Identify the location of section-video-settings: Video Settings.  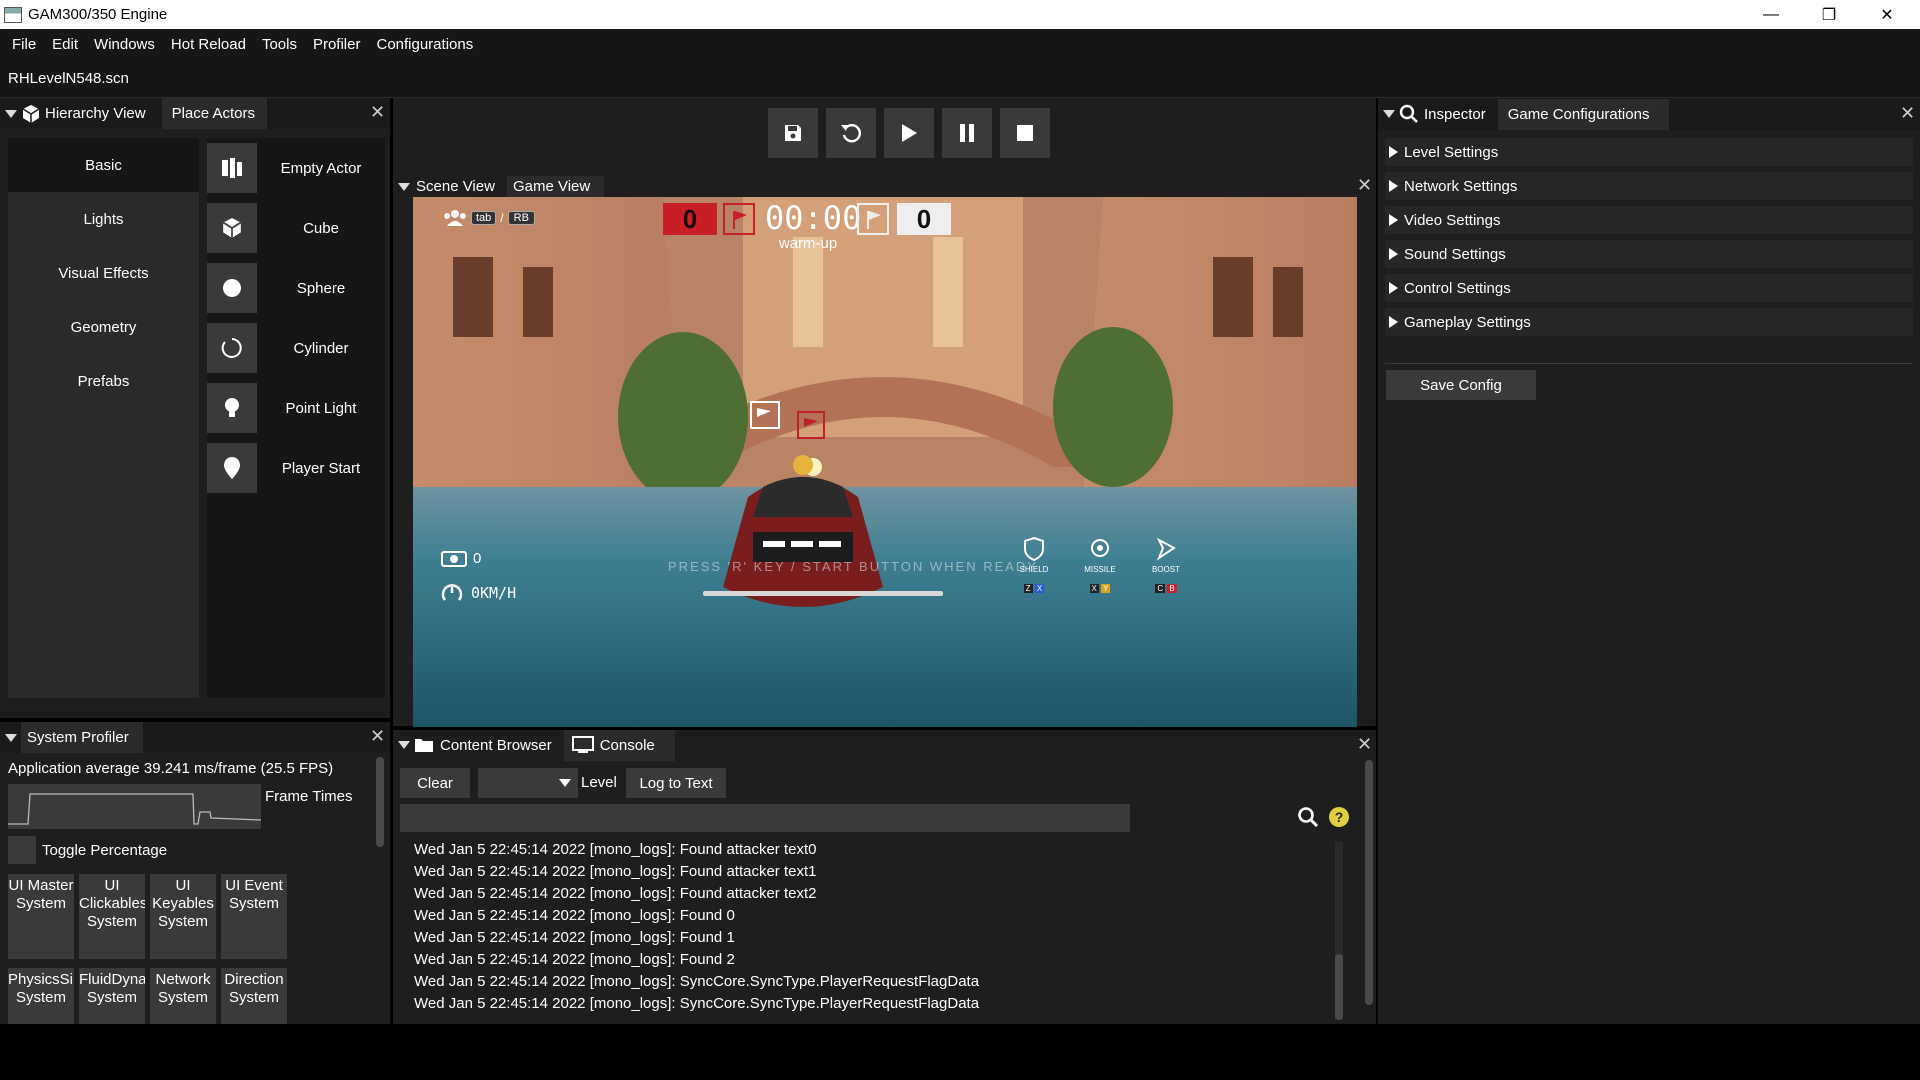
(1649, 220).